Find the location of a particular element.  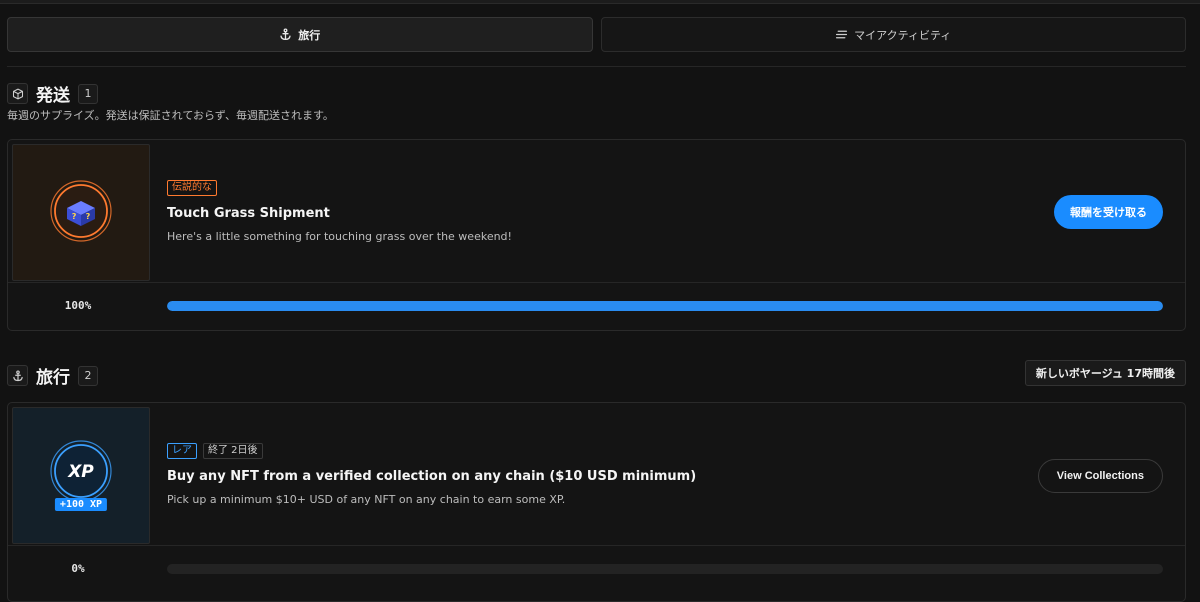

shipment-progress: 100% is located at coordinates (596, 306).